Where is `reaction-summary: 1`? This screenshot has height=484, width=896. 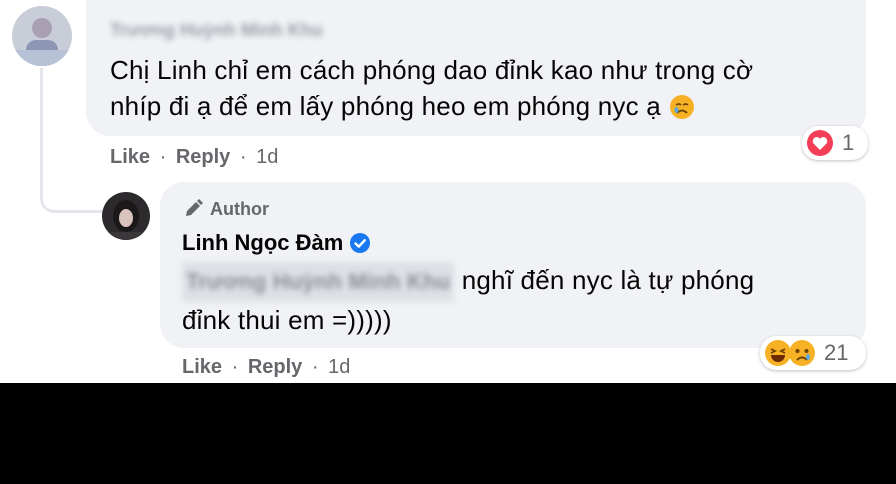 reaction-summary: 1 is located at coordinates (835, 143).